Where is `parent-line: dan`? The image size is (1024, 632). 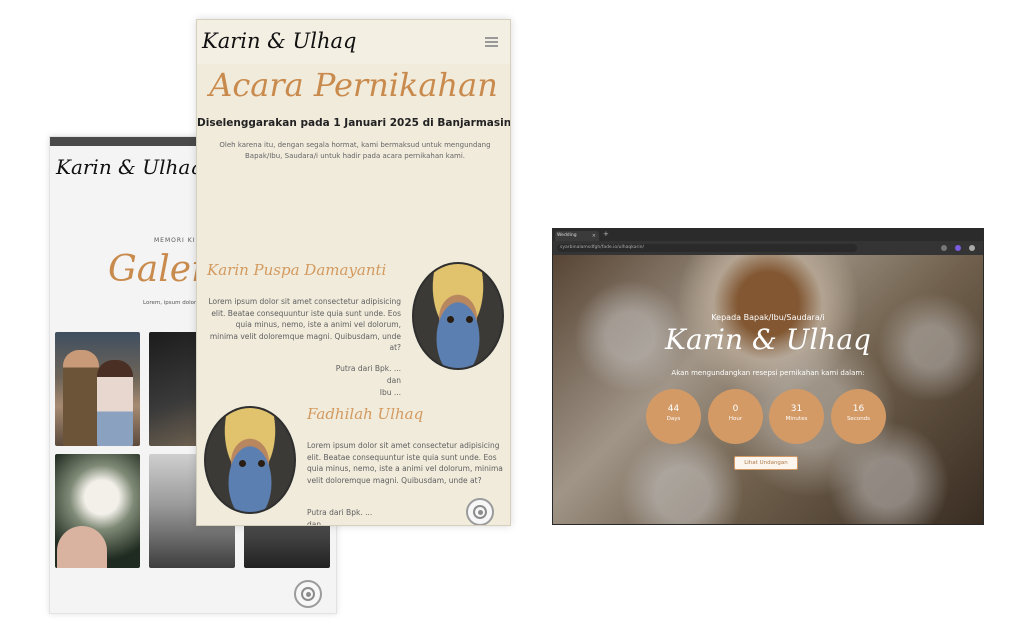 parent-line: dan is located at coordinates (393, 380).